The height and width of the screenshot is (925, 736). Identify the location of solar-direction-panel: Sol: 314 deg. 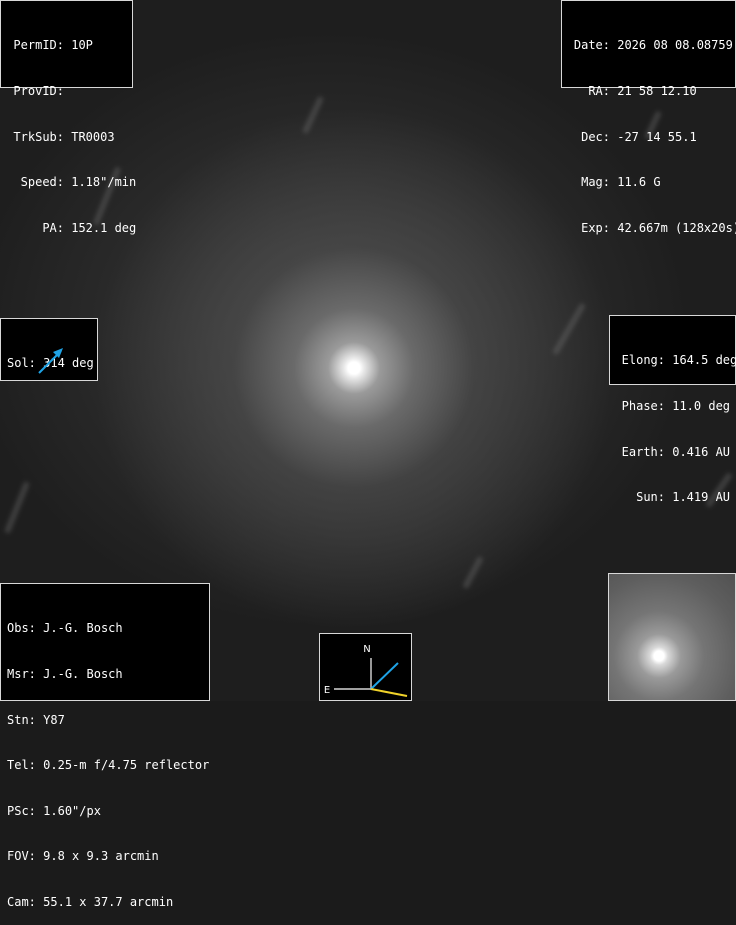
(49, 349).